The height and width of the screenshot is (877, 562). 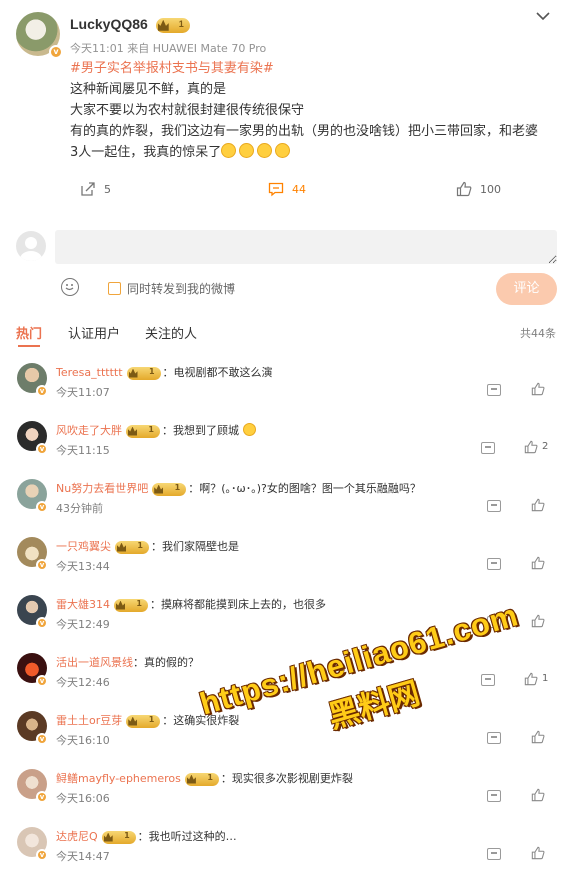 What do you see at coordinates (287, 189) in the screenshot?
I see `comment-button: 44` at bounding box center [287, 189].